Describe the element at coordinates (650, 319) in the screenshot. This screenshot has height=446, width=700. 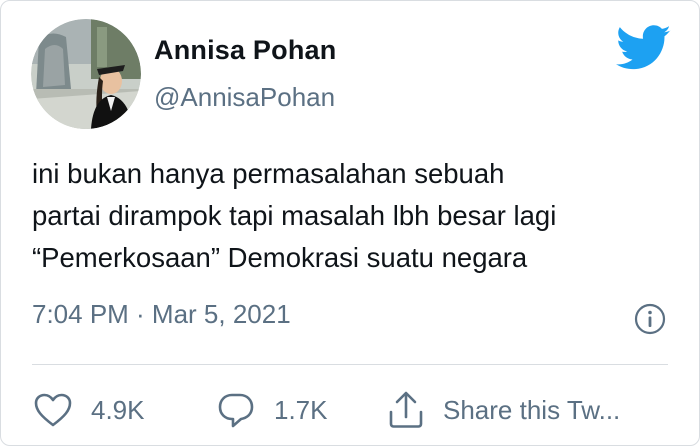
I see `info-icon` at that location.